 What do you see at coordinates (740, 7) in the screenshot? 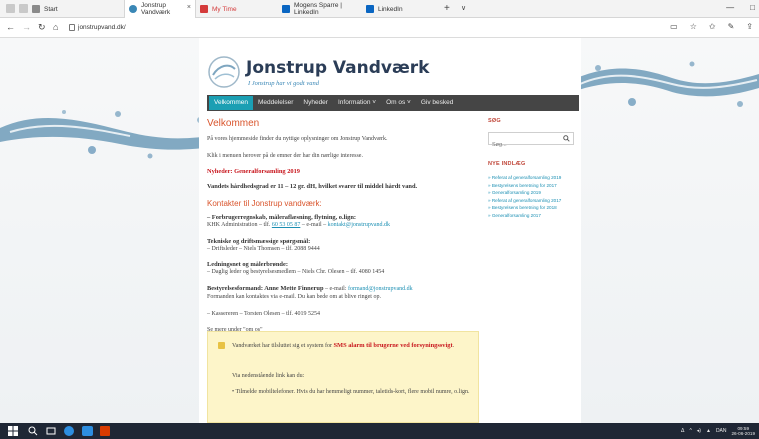
I see `window-controls: — □` at bounding box center [740, 7].